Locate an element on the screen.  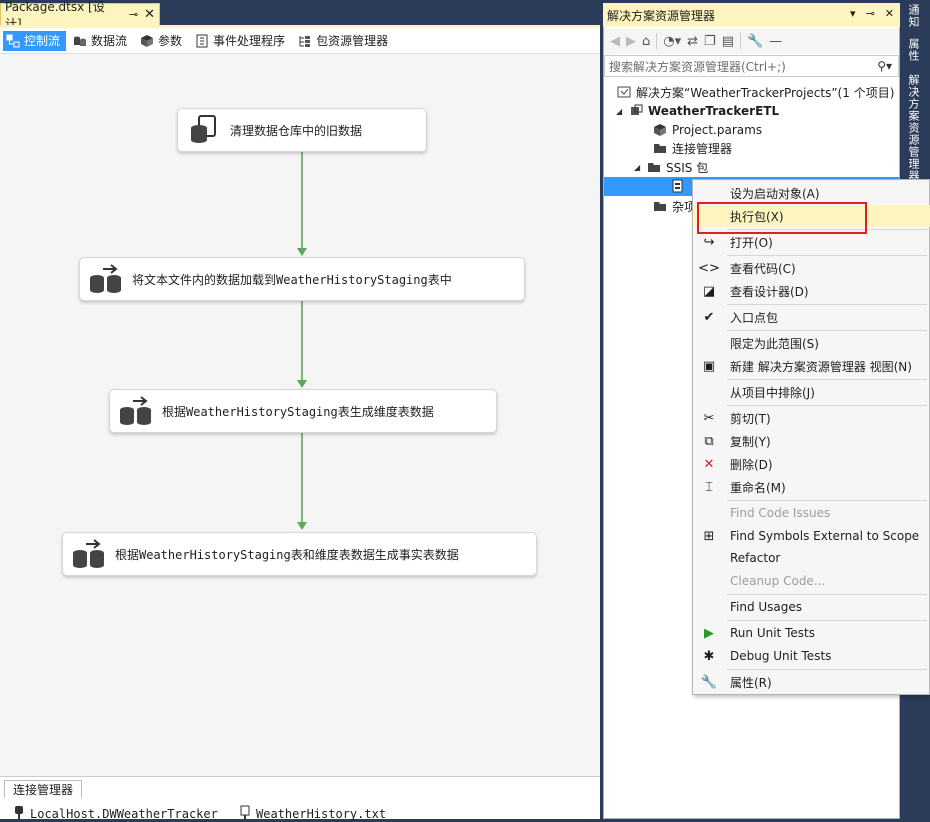
task-generate-dimension: 根据WeatherHistoryStaging表生成维度表数据 is located at coordinates (303, 411).